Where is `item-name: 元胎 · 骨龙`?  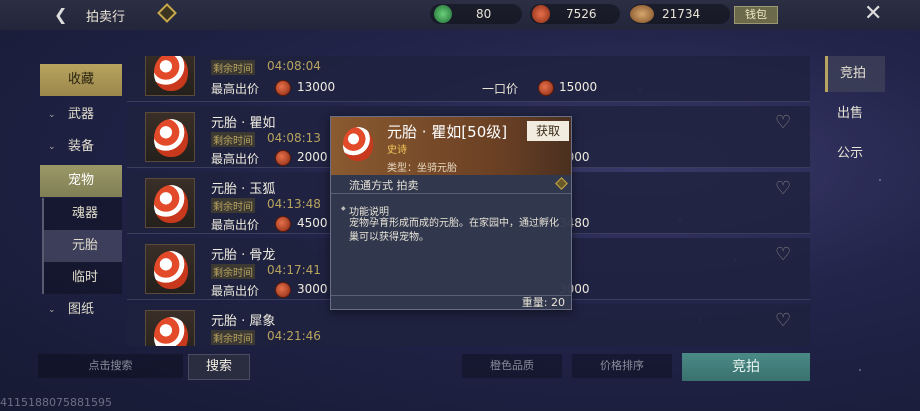 item-name: 元胎 · 骨龙 is located at coordinates (243, 255).